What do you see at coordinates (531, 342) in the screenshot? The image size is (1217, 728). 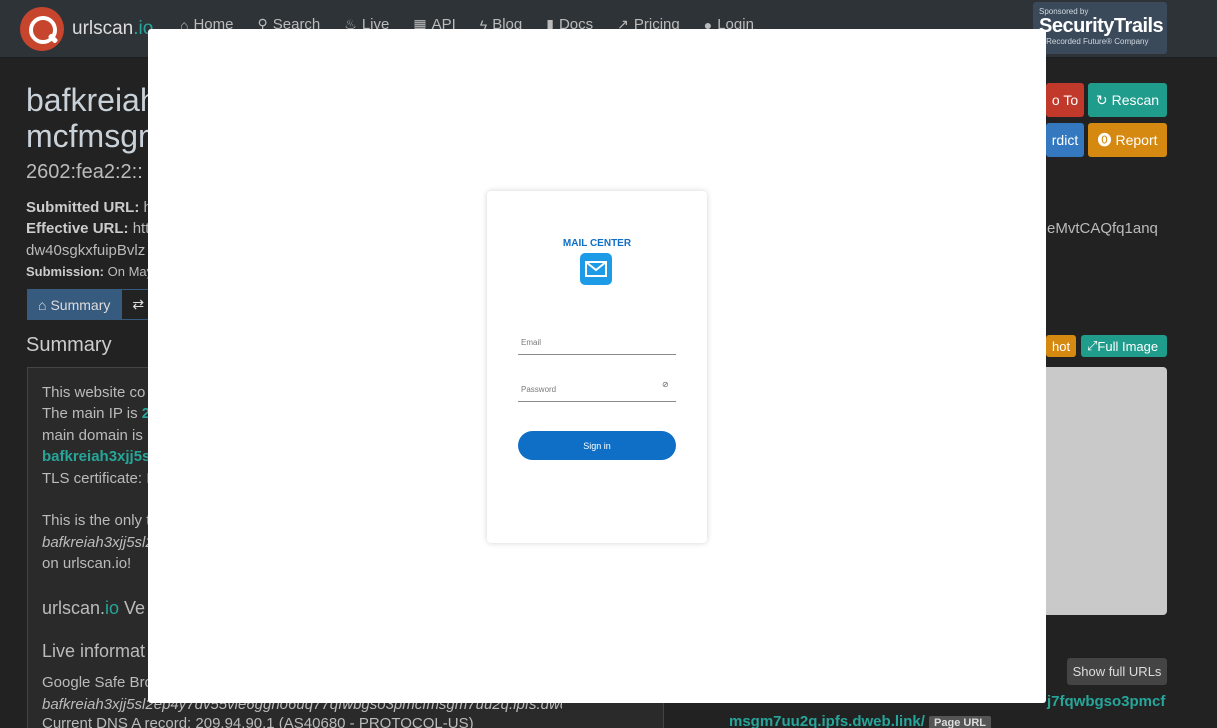 I see `email-label: Email` at bounding box center [531, 342].